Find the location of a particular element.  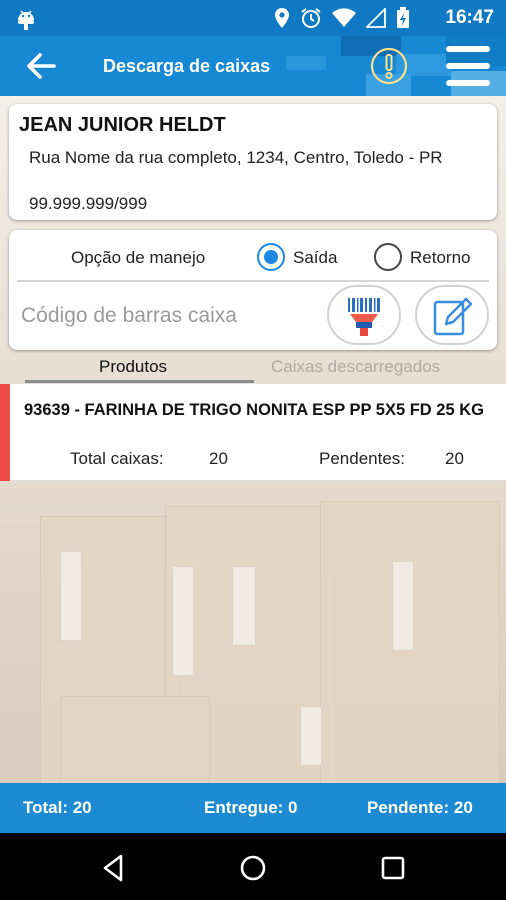

scan-button is located at coordinates (364, 315).